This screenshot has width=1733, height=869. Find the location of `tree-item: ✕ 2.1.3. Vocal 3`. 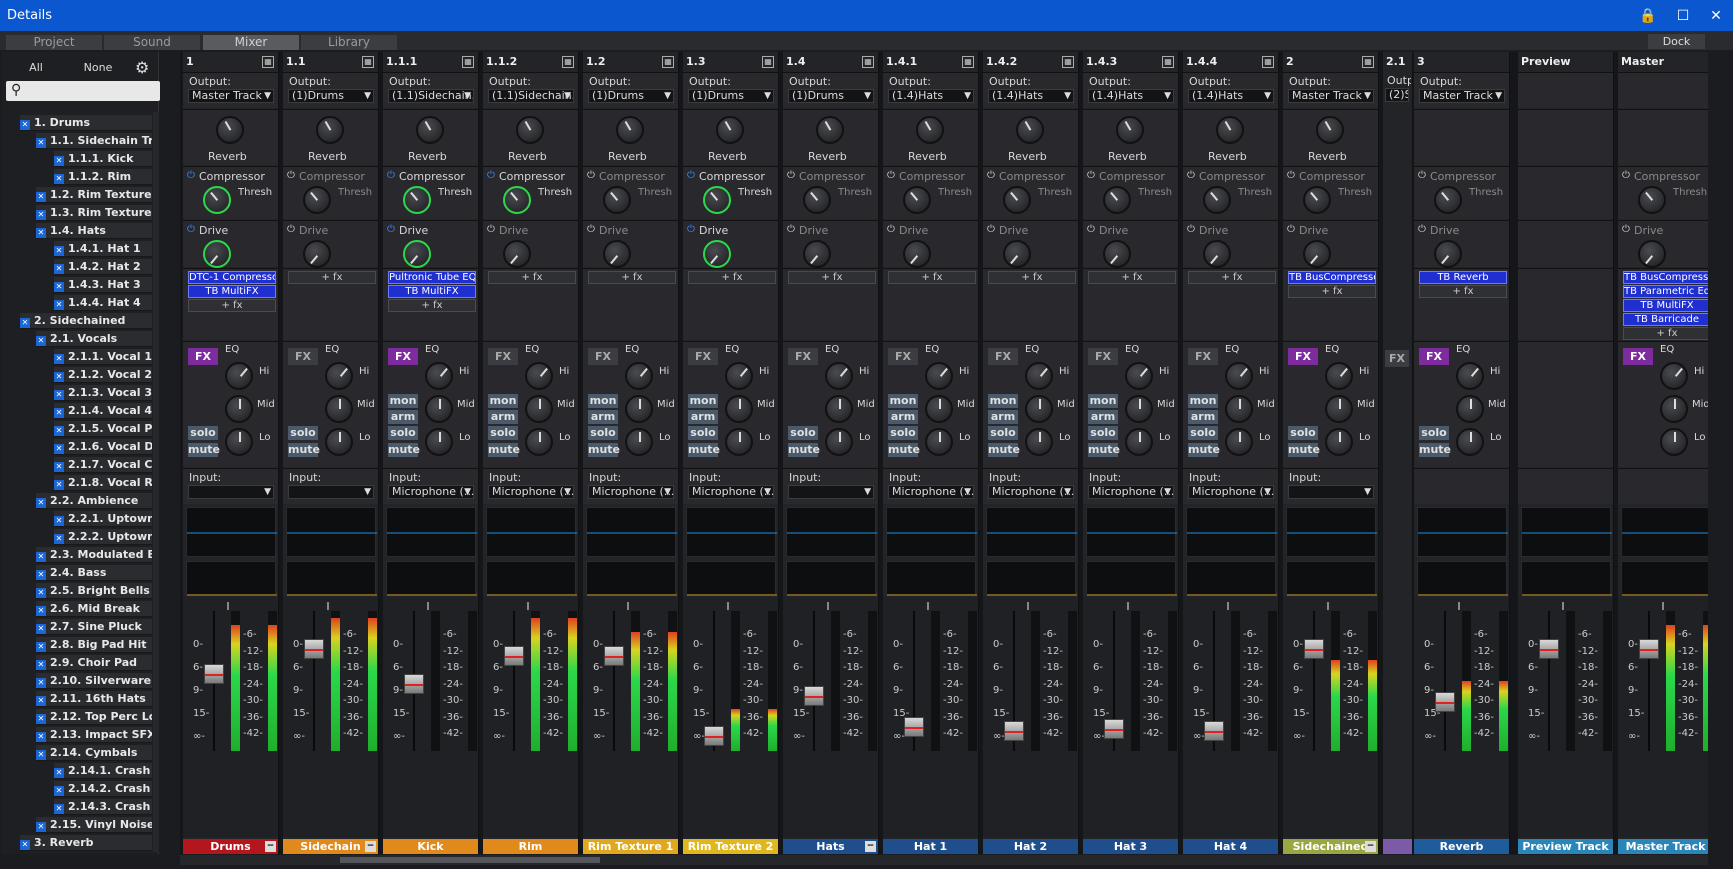

tree-item: ✕ 2.1.3. Vocal 3 is located at coordinates (103, 393).